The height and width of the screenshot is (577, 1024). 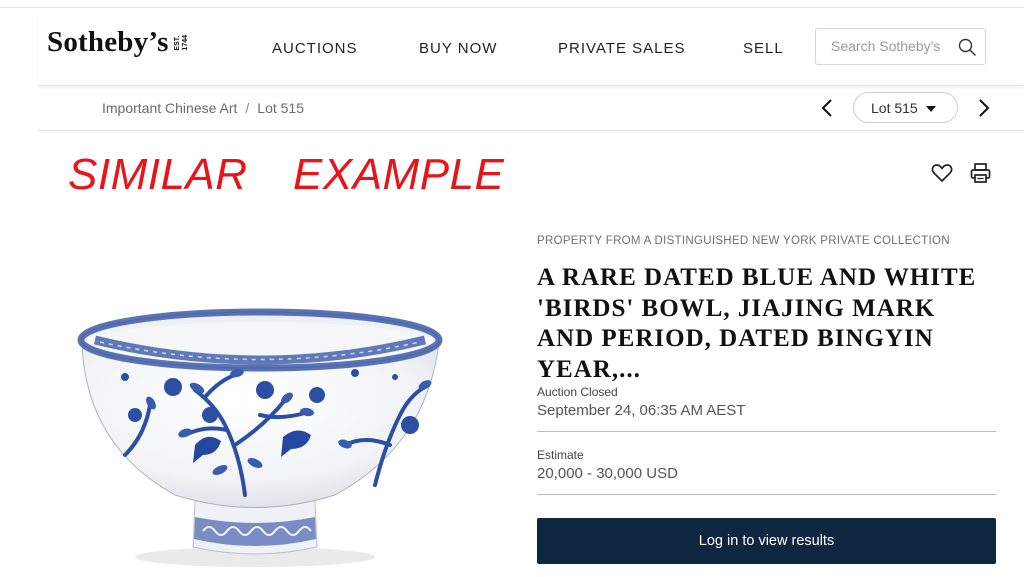 What do you see at coordinates (531, 108) in the screenshot?
I see `breadcrumb-bar: Important Chinese Art / Lot 515 Lot 515` at bounding box center [531, 108].